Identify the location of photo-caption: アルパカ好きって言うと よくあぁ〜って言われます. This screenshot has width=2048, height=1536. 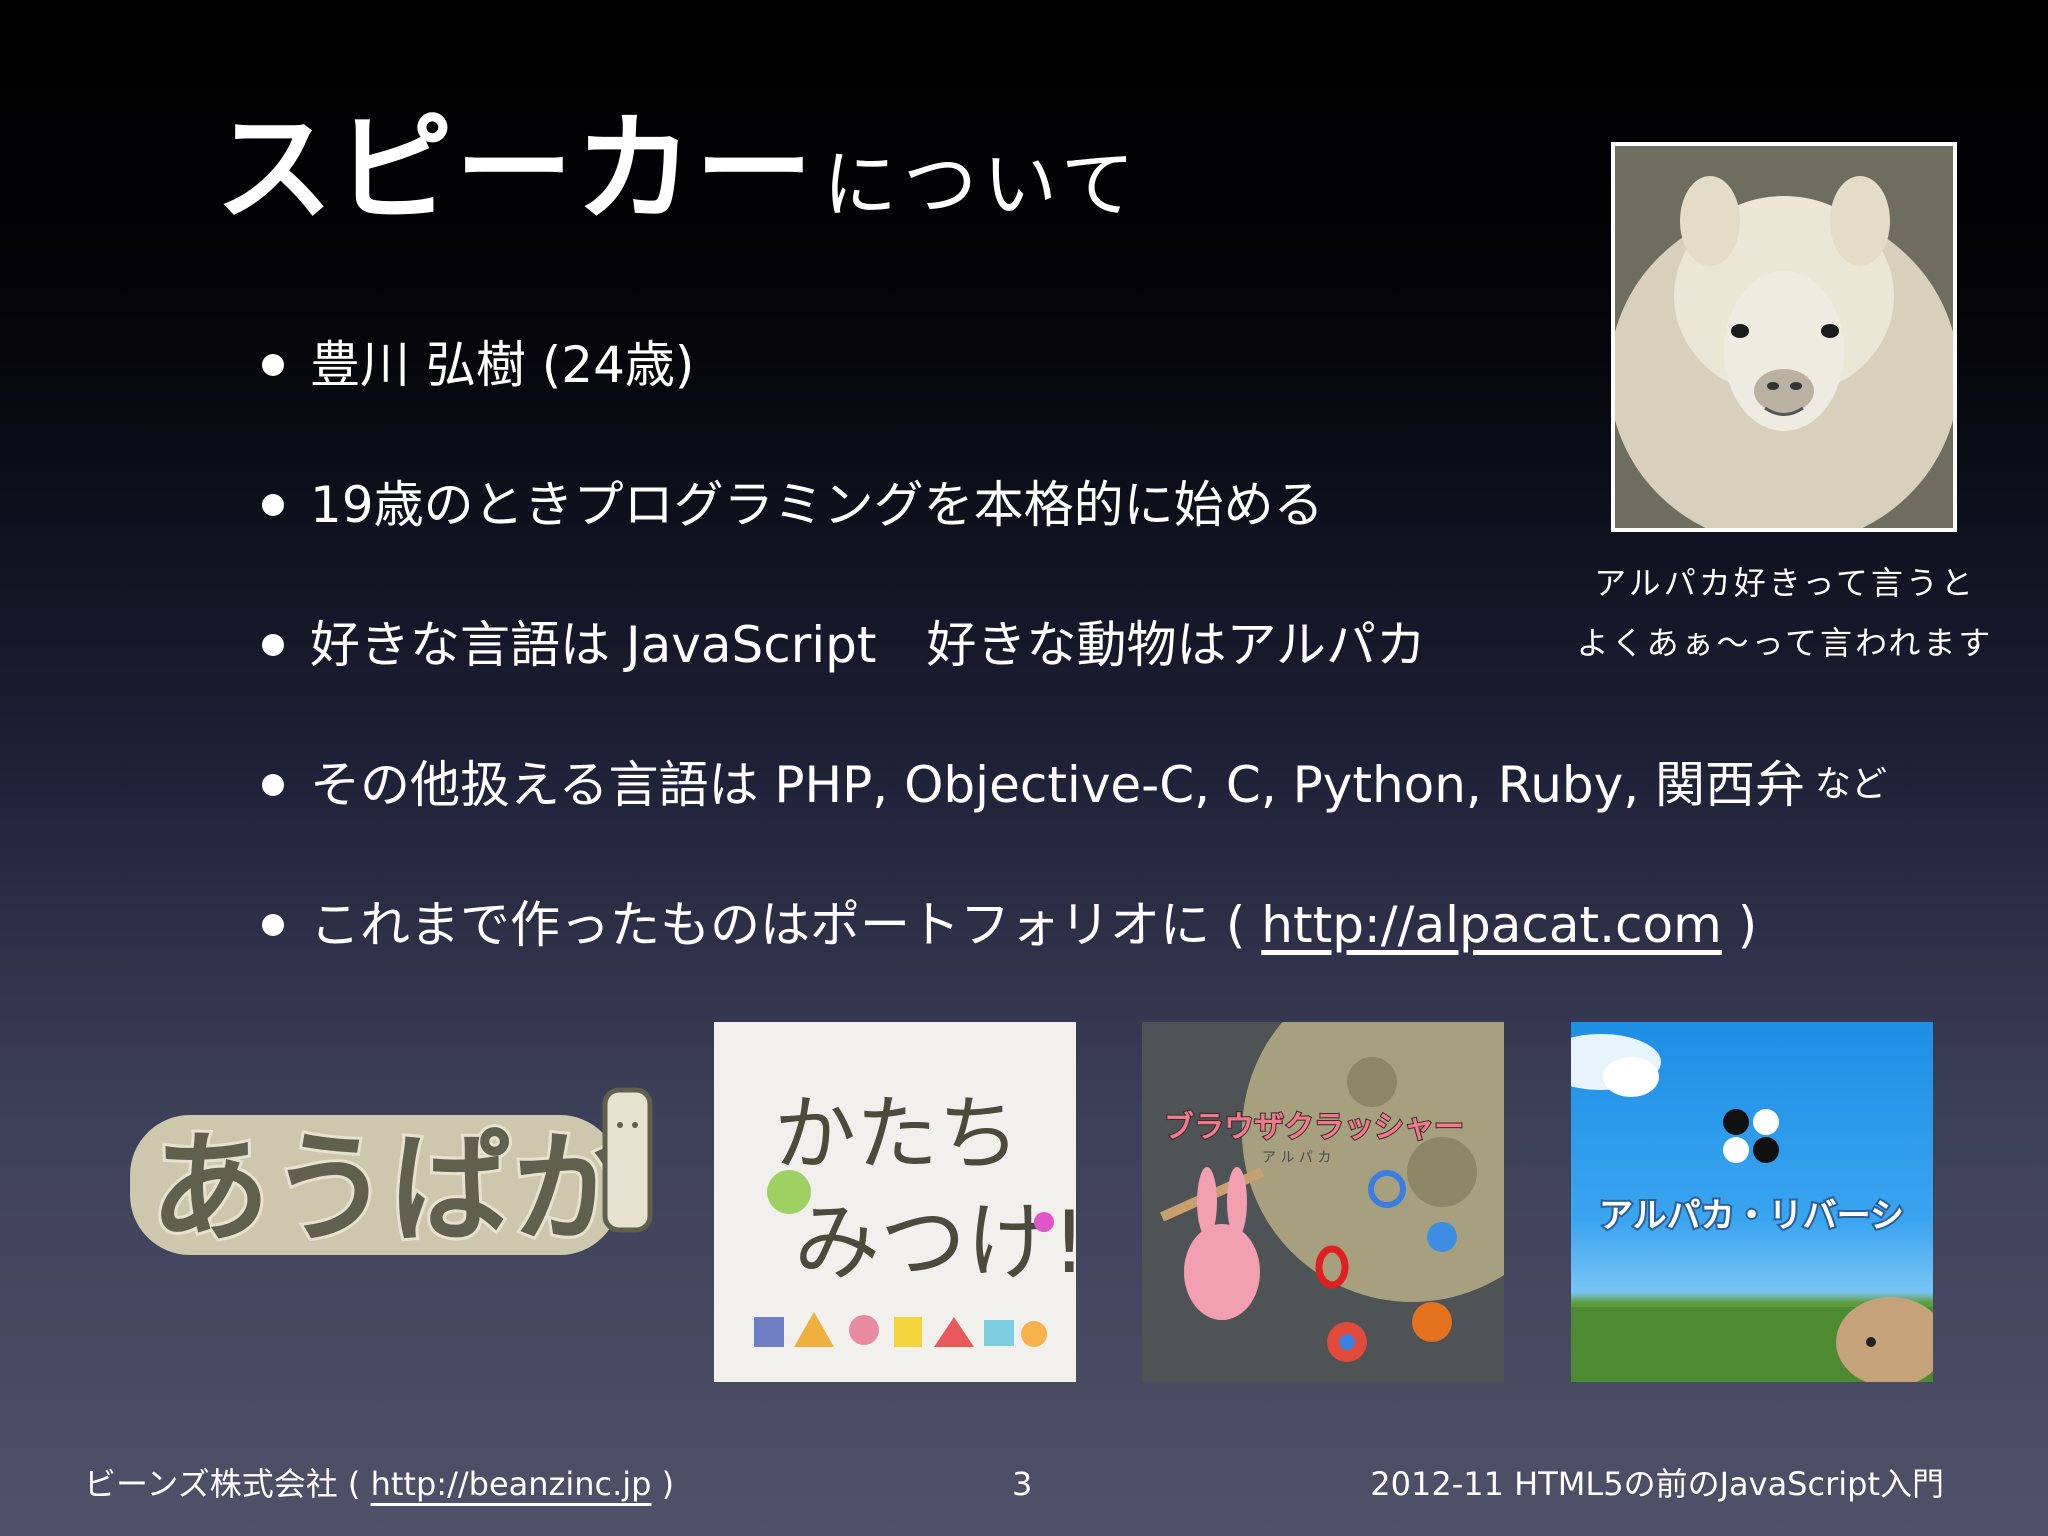
(1785, 613).